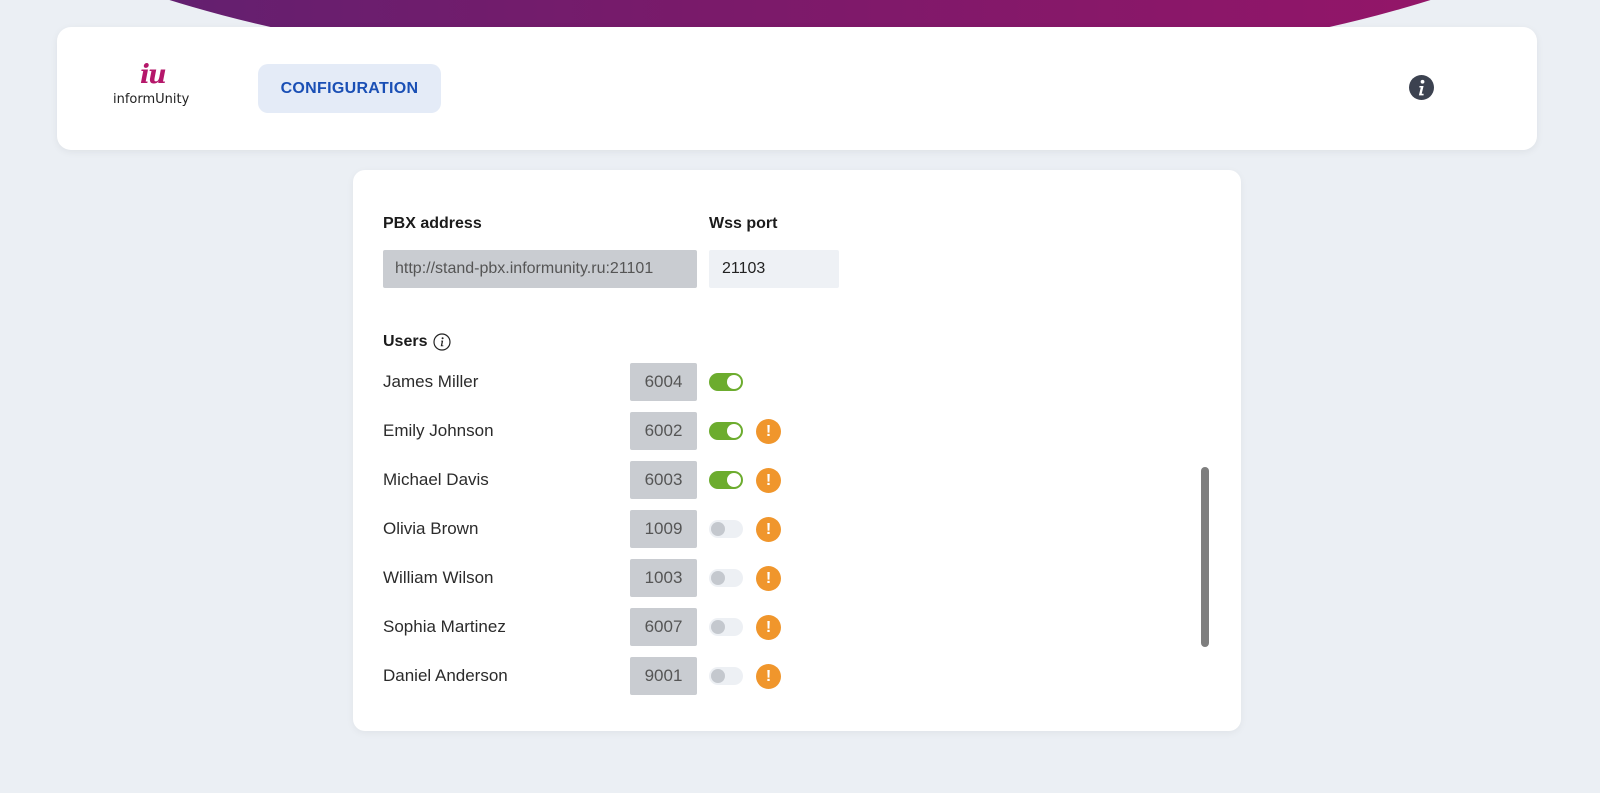 The image size is (1600, 793). What do you see at coordinates (663, 431) in the screenshot?
I see `user-extension: 6002` at bounding box center [663, 431].